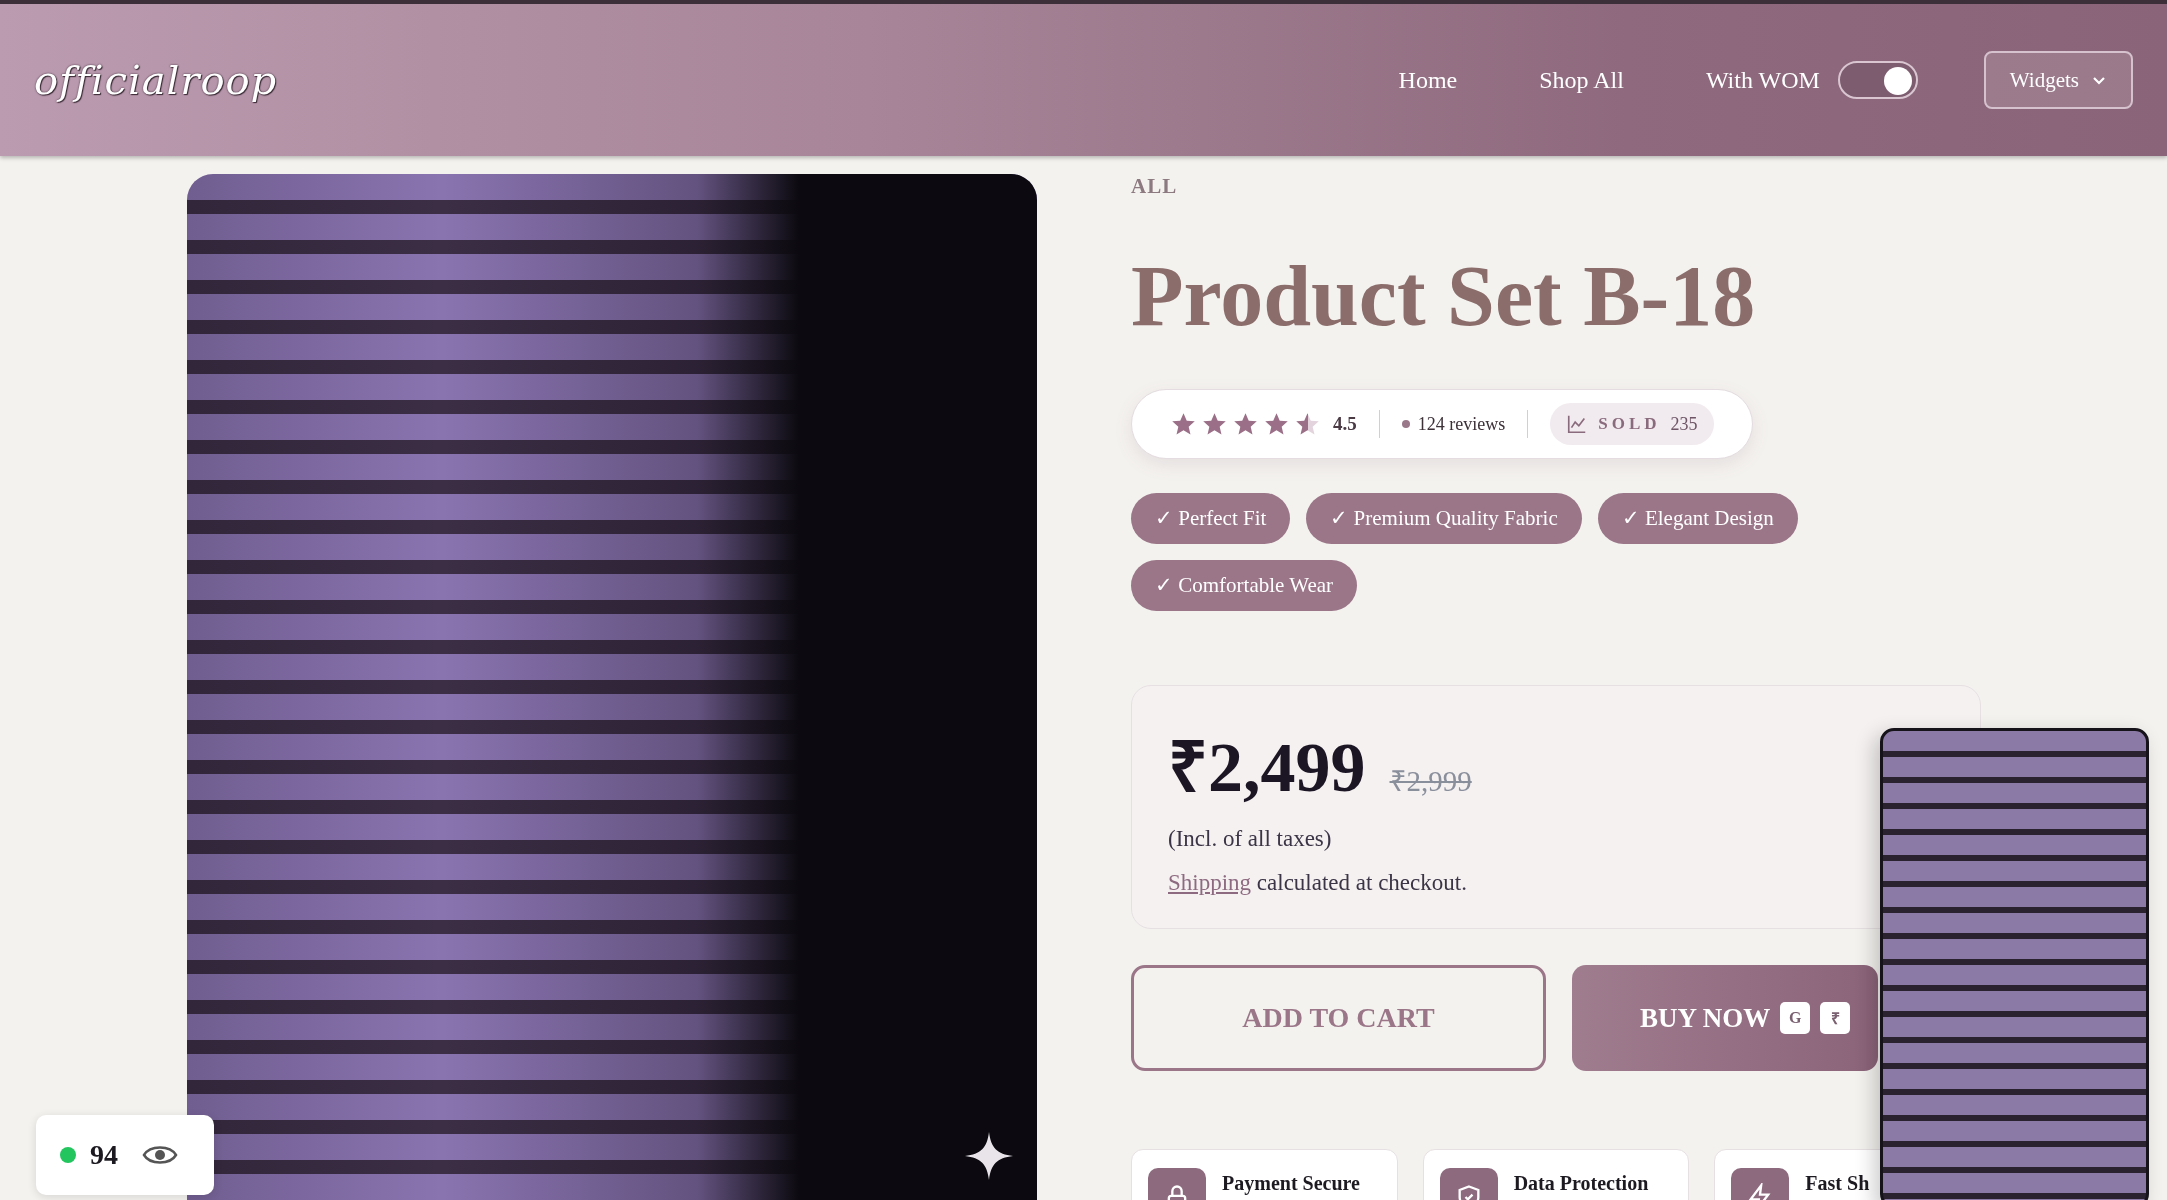 This screenshot has width=2167, height=1200. Describe the element at coordinates (1211, 518) in the screenshot. I see `feature-tag: ✓ Perfect Fit` at that location.